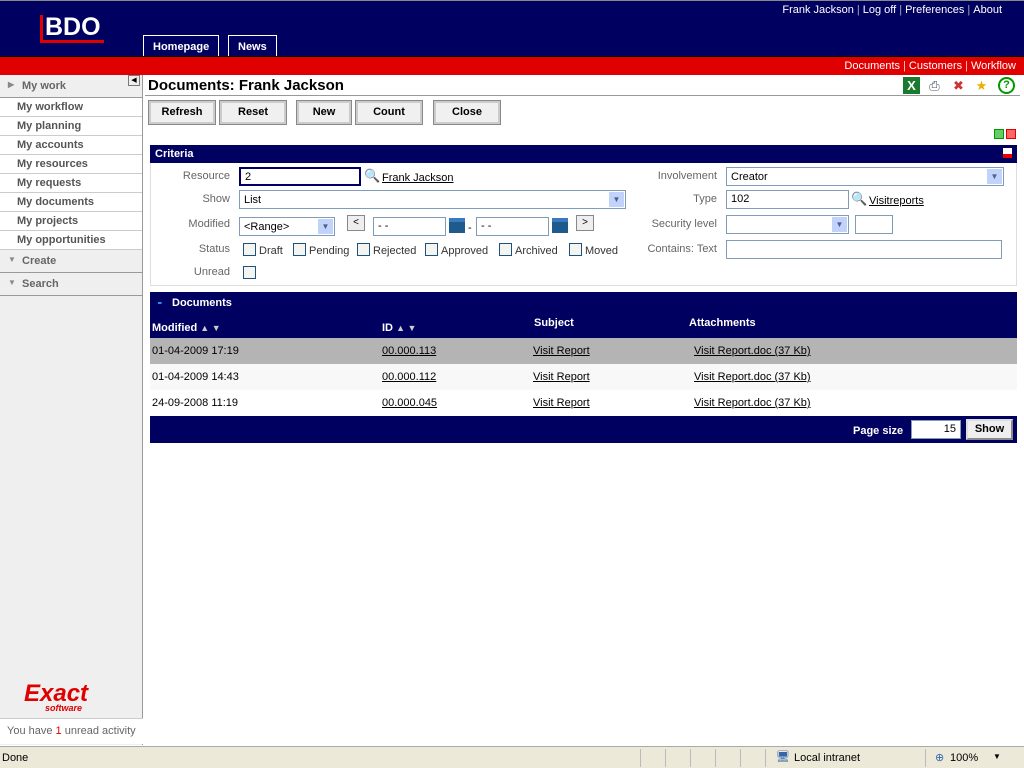 The image size is (1024, 768). What do you see at coordinates (363, 249) in the screenshot?
I see `rejected-checkbox` at bounding box center [363, 249].